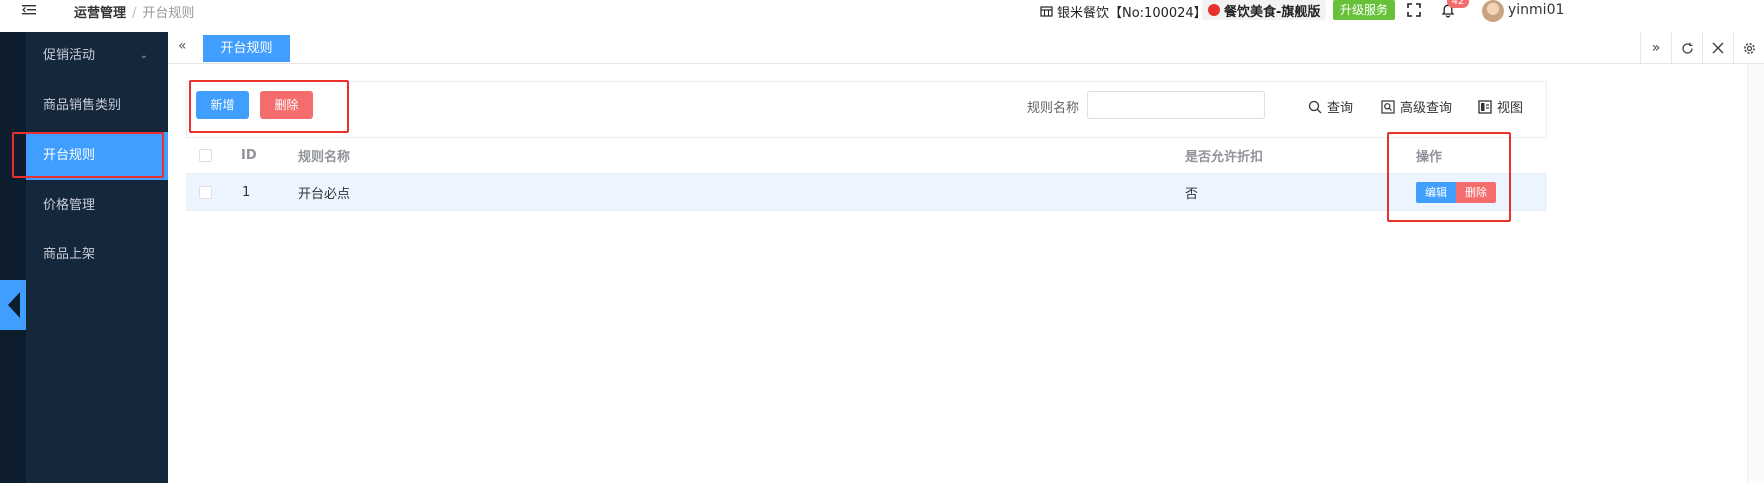 Image resolution: width=1764 pixels, height=483 pixels. Describe the element at coordinates (1315, 106) in the screenshot. I see `search-icon` at that location.